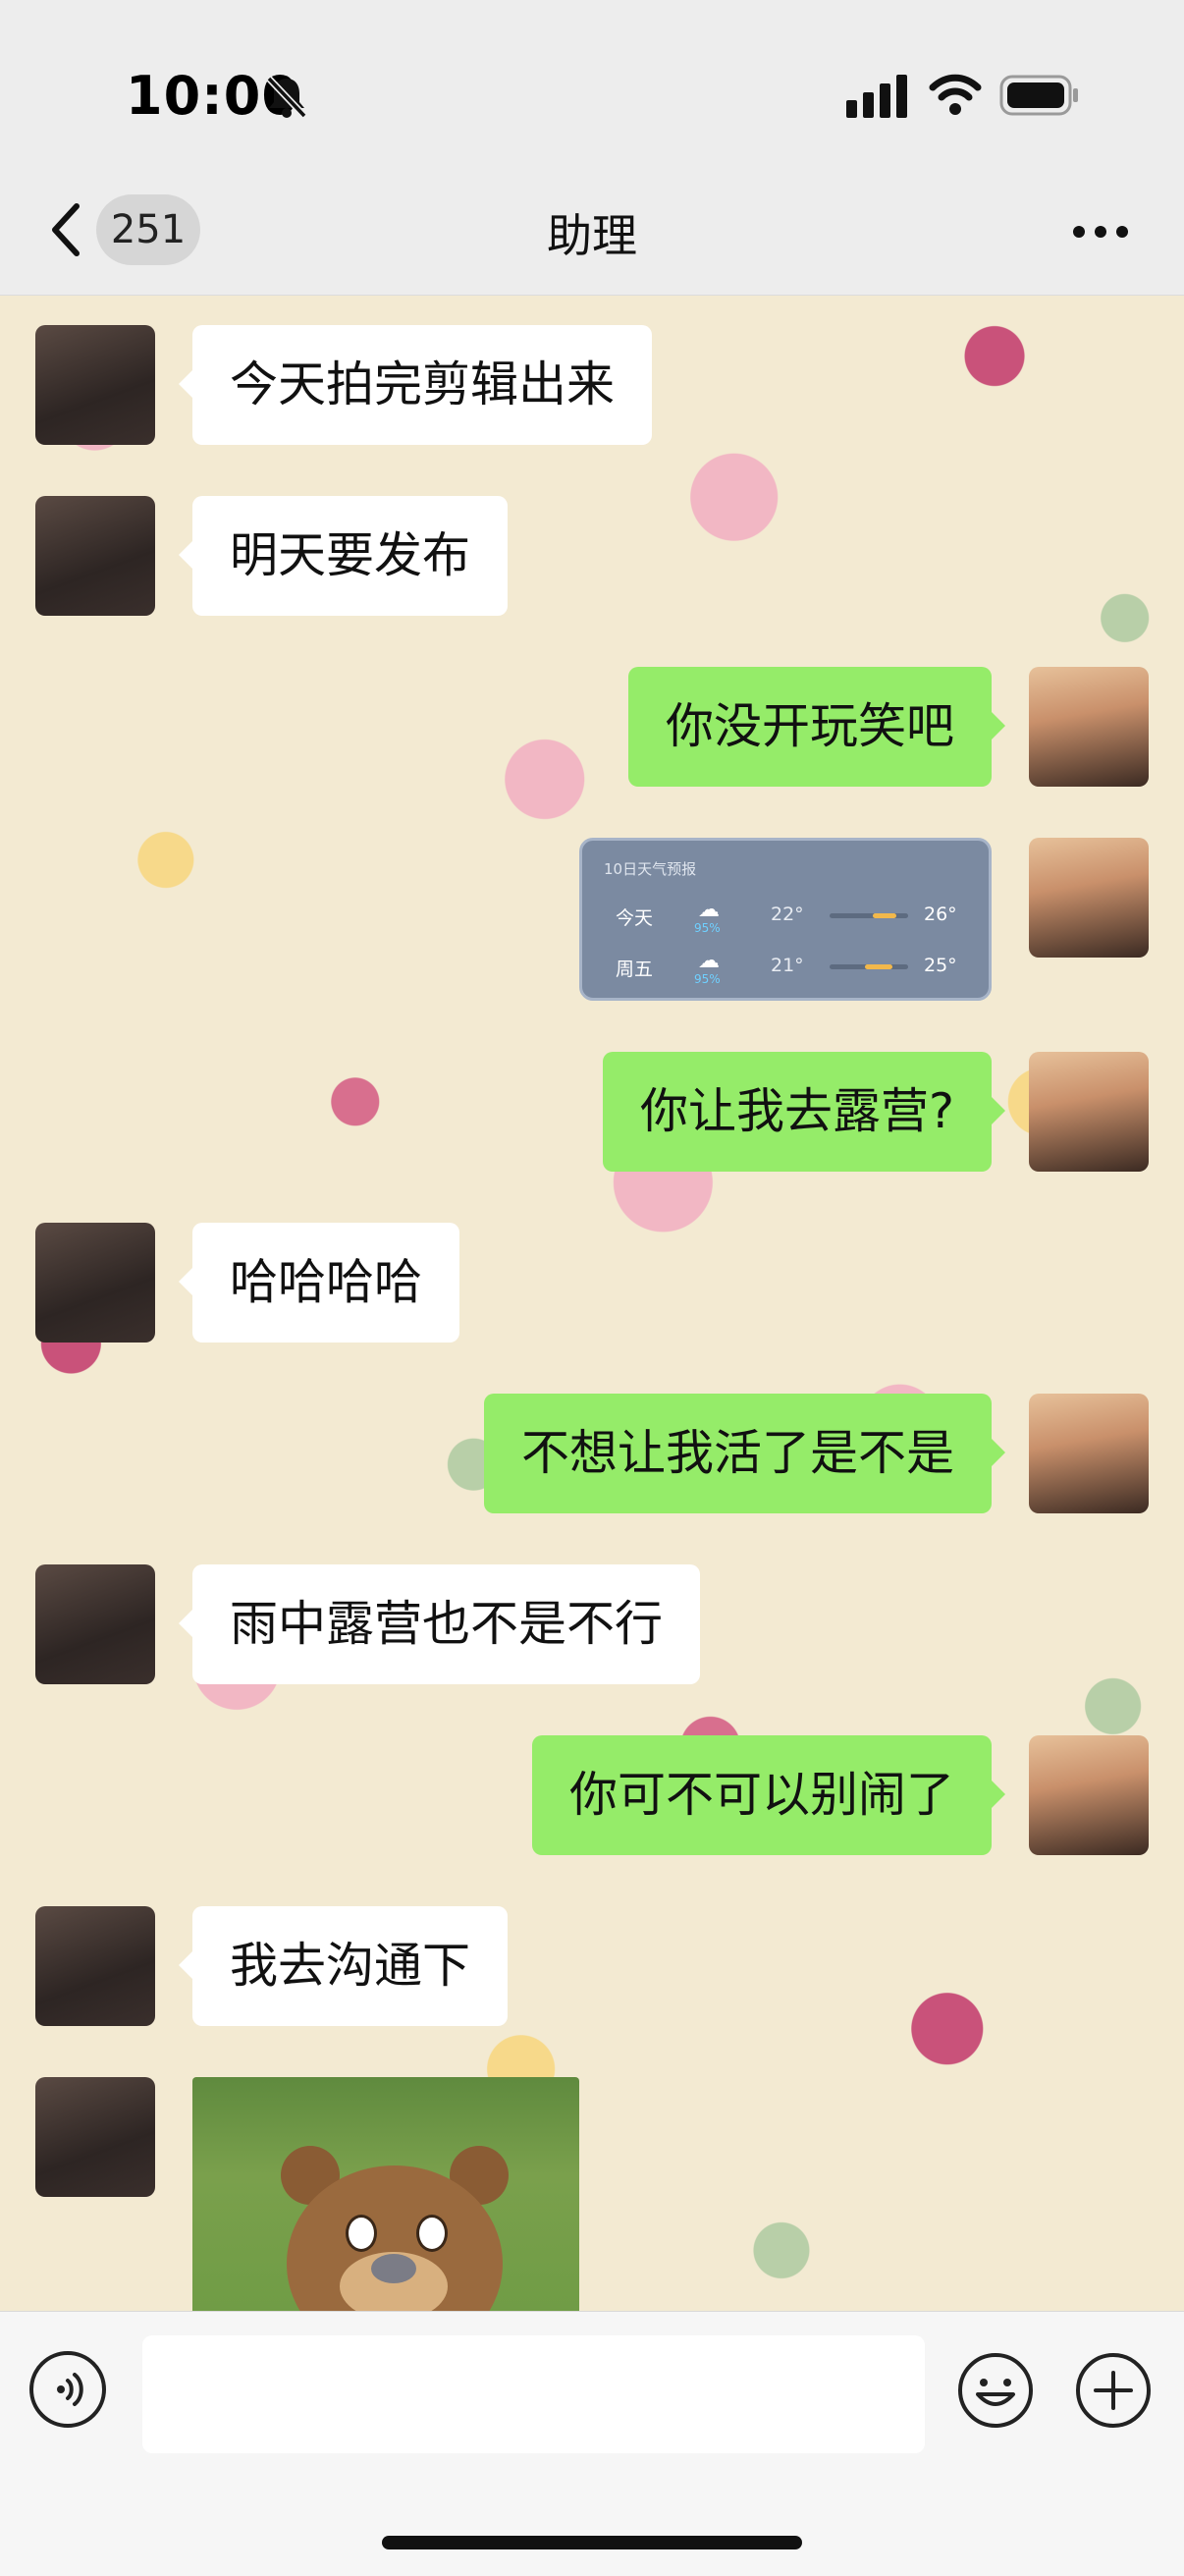 The height and width of the screenshot is (2576, 1184). I want to click on emoji-icon, so click(995, 2391).